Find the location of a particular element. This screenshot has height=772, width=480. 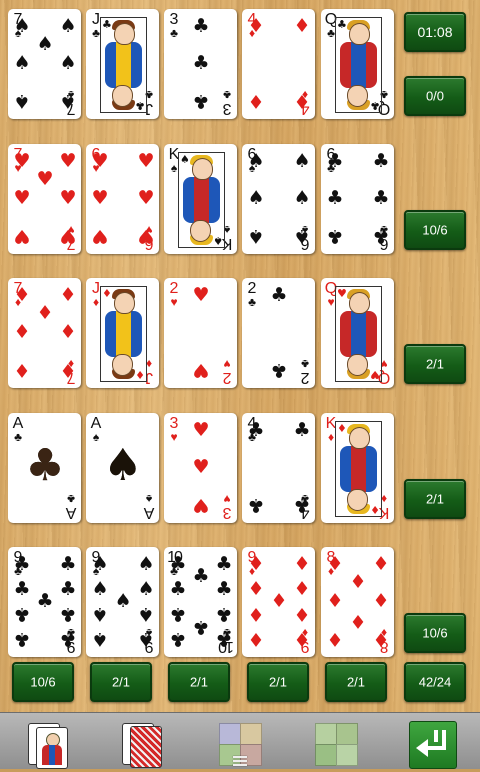

column-count-button: 10/6 is located at coordinates (43, 682).